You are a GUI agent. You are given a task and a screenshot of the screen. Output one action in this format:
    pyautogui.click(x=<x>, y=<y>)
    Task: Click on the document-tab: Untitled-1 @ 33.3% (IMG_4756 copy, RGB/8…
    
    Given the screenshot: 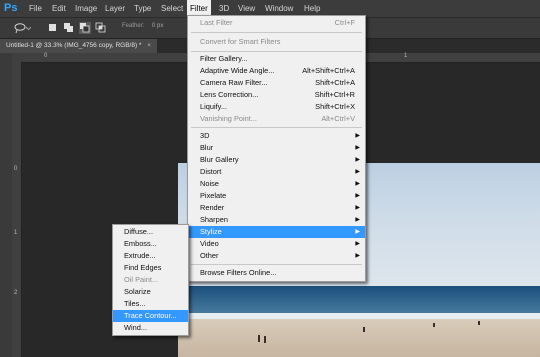 What is the action you would take?
    pyautogui.click(x=79, y=46)
    